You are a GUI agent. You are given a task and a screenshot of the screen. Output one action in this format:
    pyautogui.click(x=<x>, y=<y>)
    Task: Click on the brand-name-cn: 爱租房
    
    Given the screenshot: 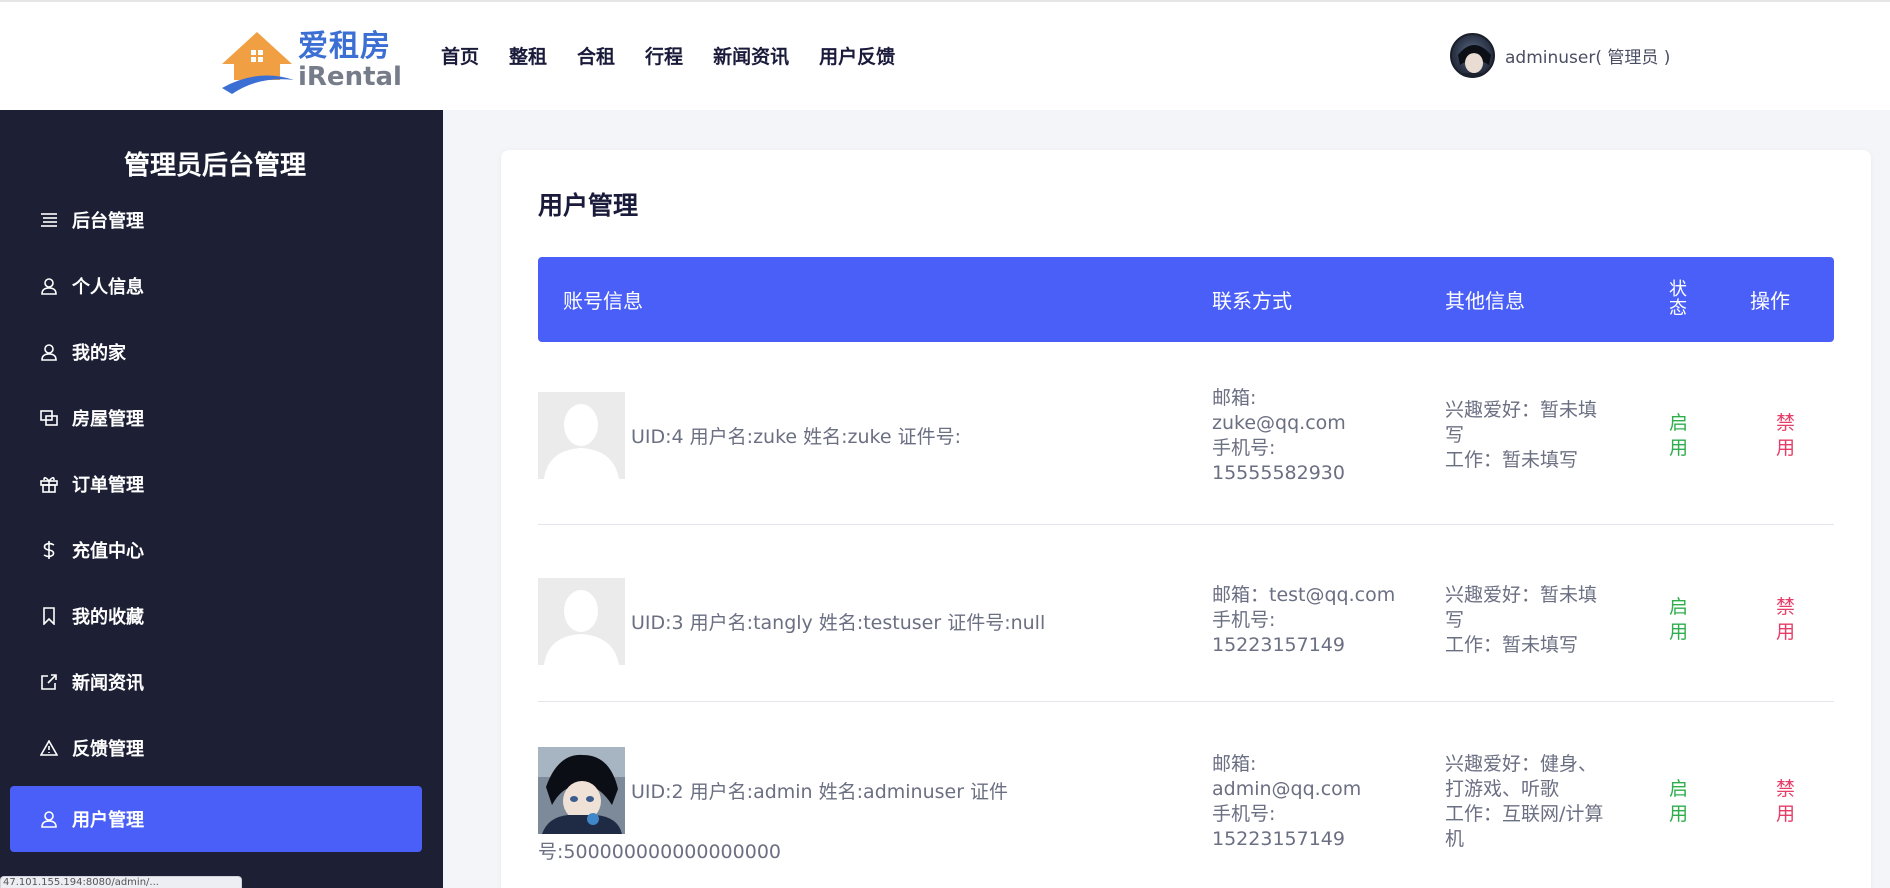 What is the action you would take?
    pyautogui.click(x=344, y=46)
    